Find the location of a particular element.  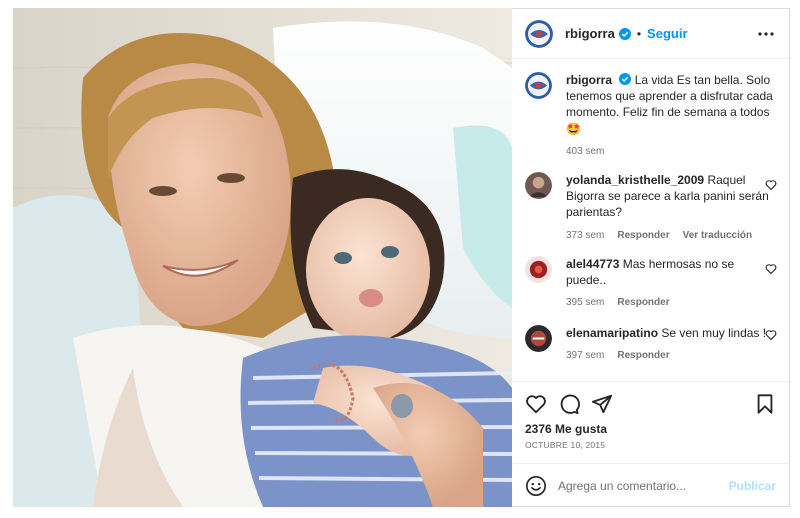

caption-time: 403 sem is located at coordinates (585, 151).